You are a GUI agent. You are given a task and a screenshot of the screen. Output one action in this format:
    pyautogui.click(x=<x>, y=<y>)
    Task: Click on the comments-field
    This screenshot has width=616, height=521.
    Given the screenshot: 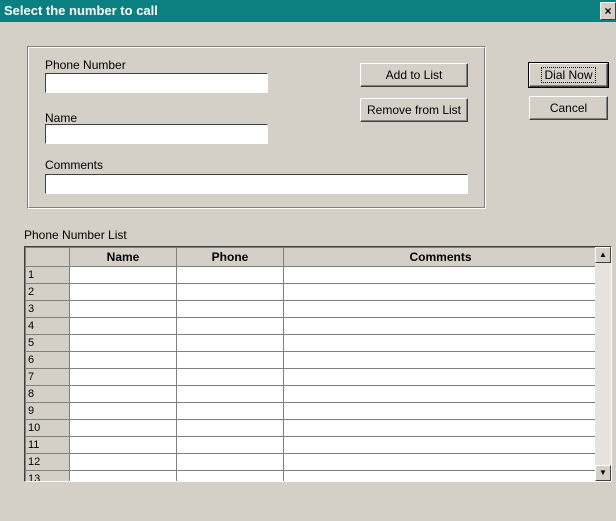 What is the action you would take?
    pyautogui.click(x=256, y=184)
    